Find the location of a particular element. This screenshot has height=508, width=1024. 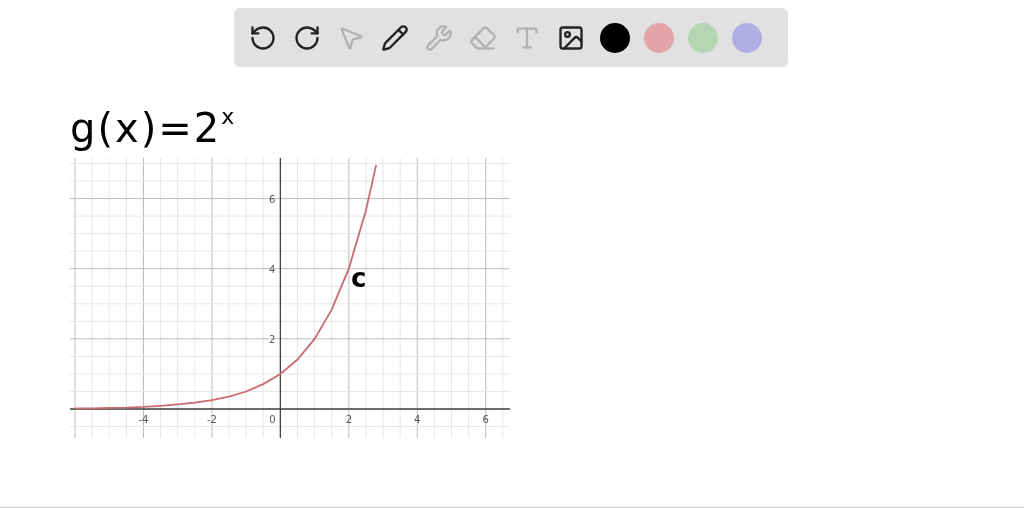

pencil-icon is located at coordinates (395, 37).